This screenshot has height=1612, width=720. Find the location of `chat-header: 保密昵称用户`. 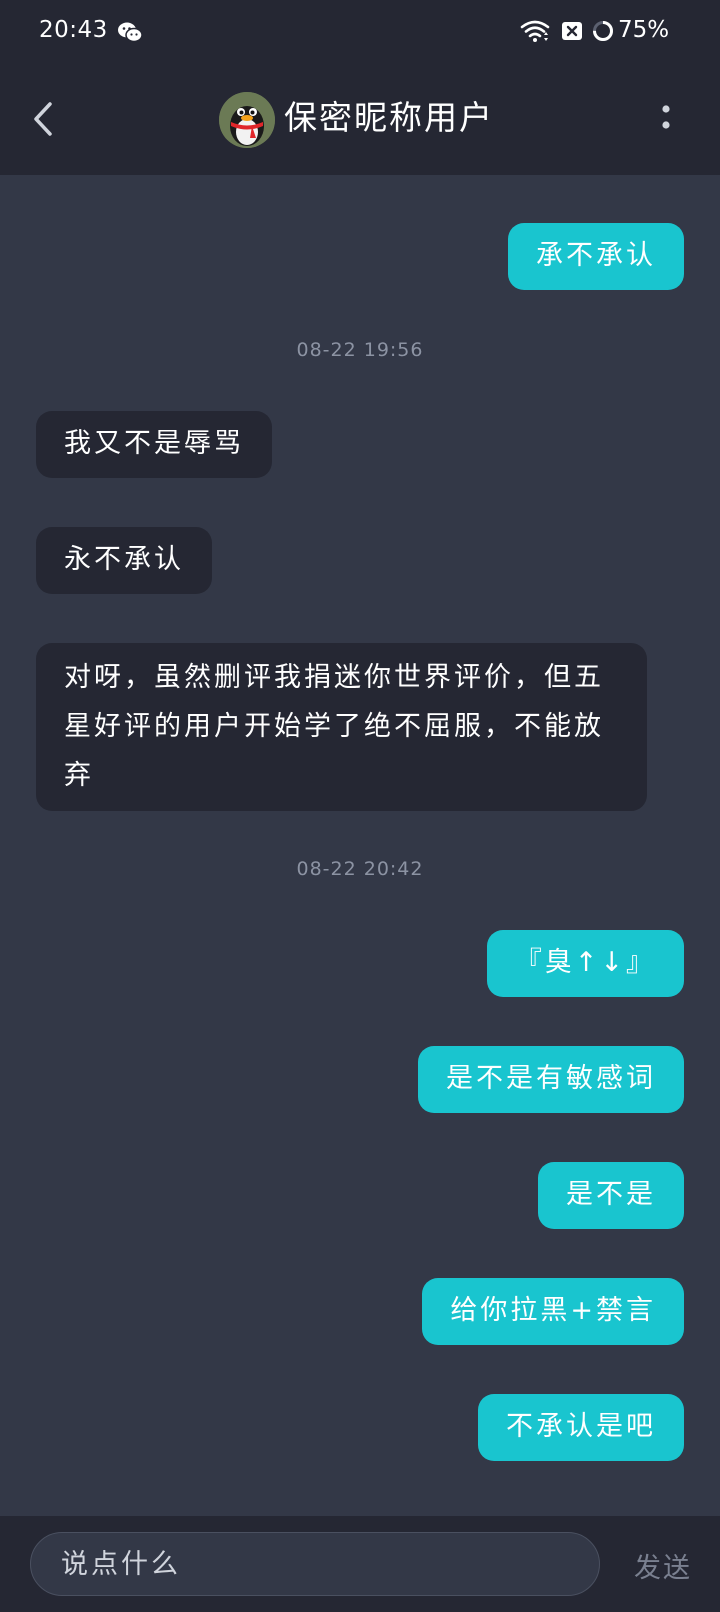

chat-header: 保密昵称用户 is located at coordinates (360, 119).